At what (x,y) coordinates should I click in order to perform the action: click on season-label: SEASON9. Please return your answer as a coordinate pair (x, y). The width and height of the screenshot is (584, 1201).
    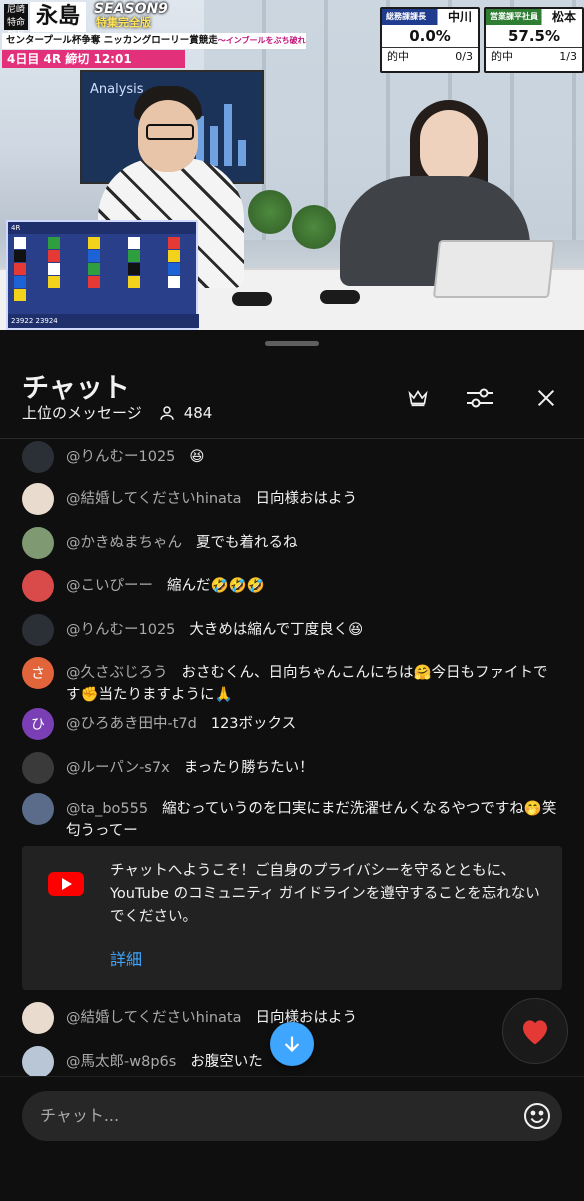
    Looking at the image, I should click on (131, 9).